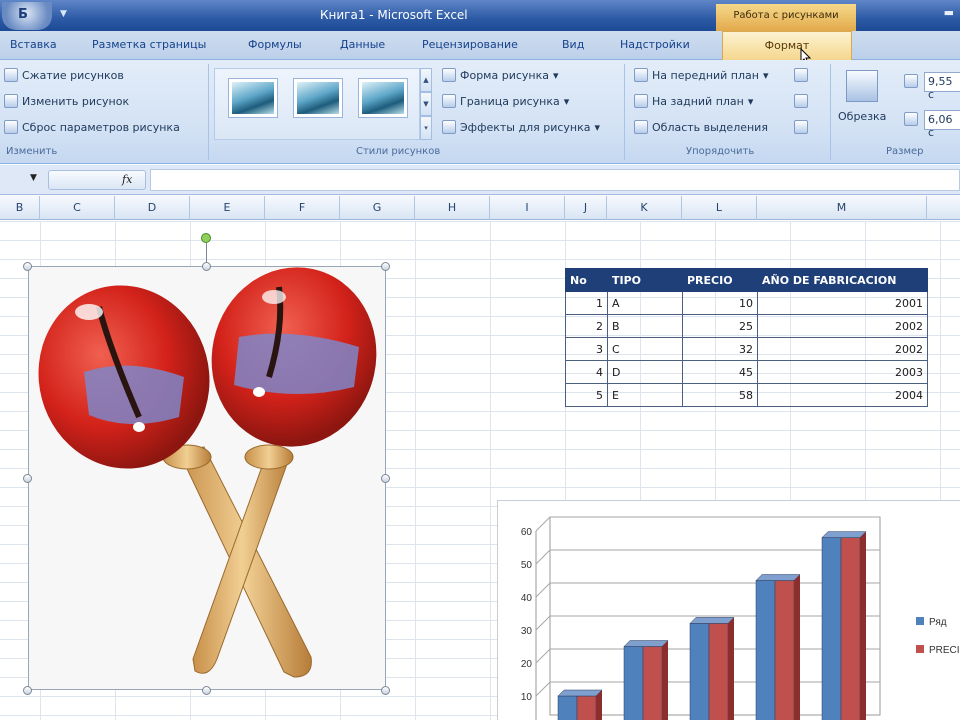  I want to click on tab-data: Данные, so click(362, 44).